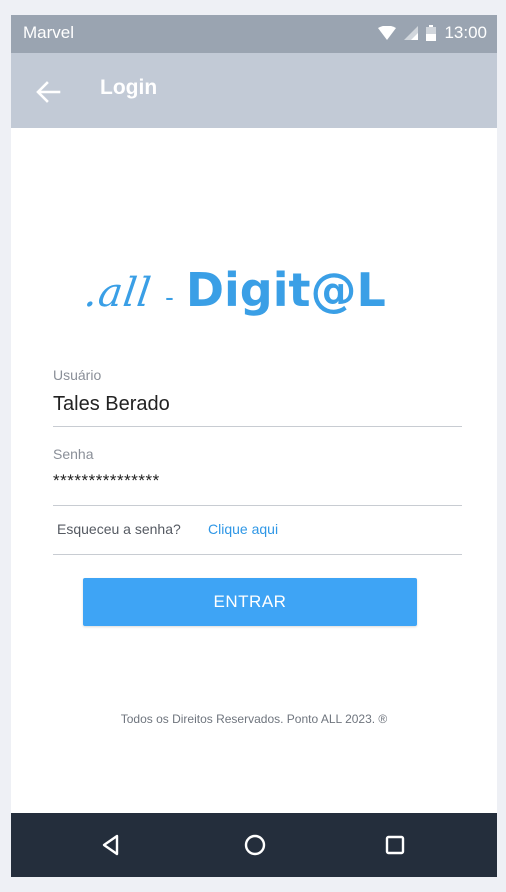 The height and width of the screenshot is (892, 506). What do you see at coordinates (111, 404) in the screenshot?
I see `username-field: Tales Berado` at bounding box center [111, 404].